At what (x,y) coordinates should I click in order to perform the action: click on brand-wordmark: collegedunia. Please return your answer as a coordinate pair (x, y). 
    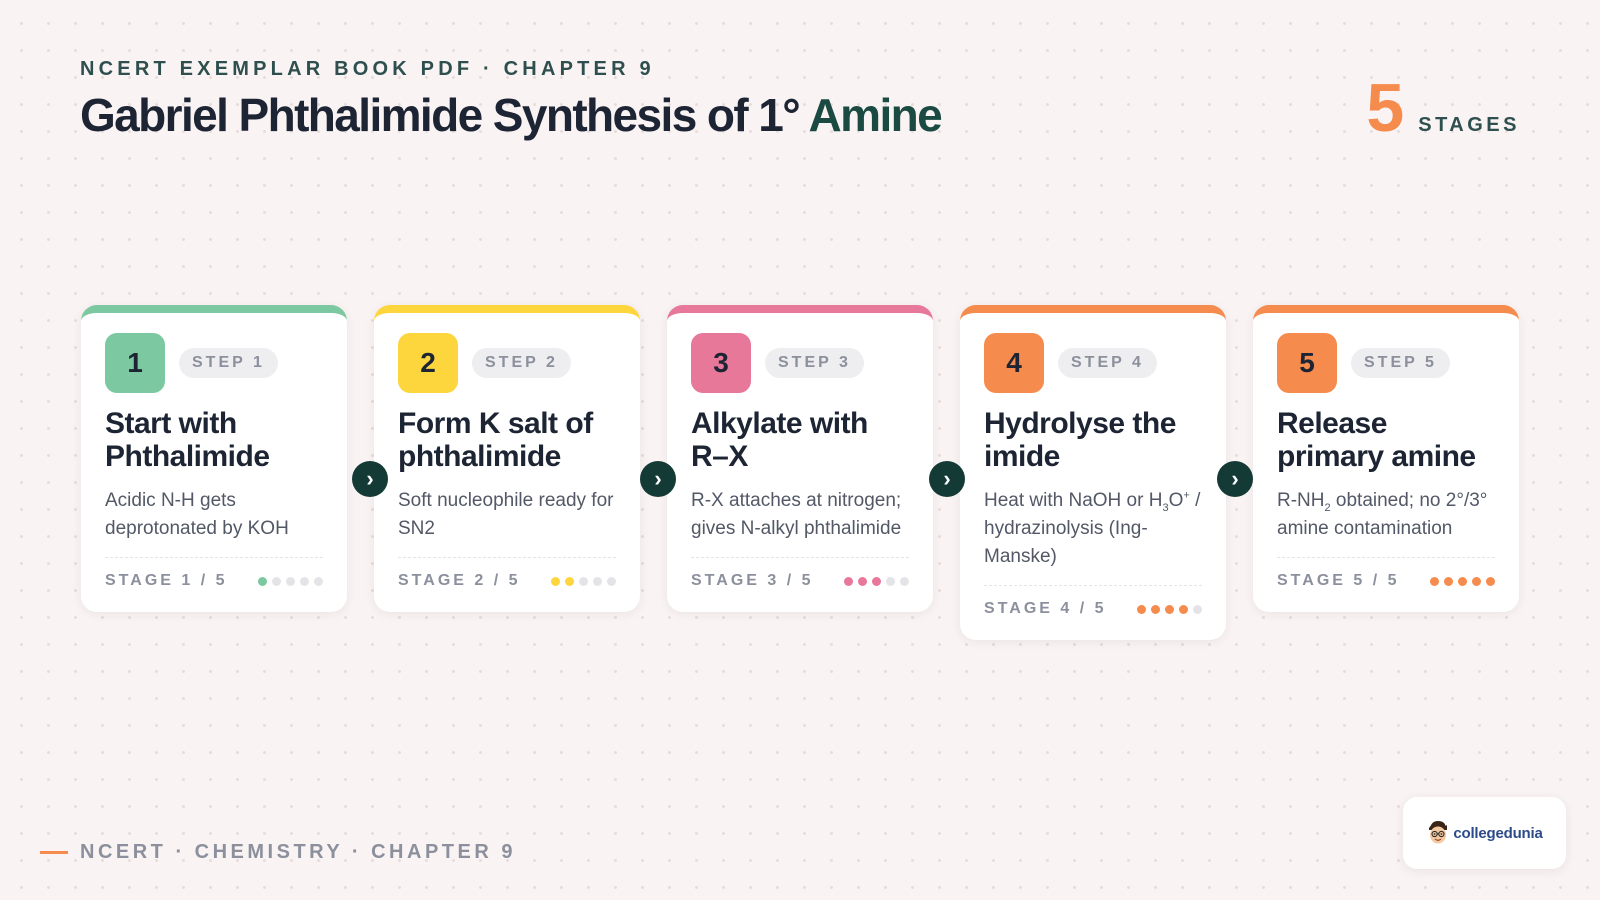
    Looking at the image, I should click on (1498, 833).